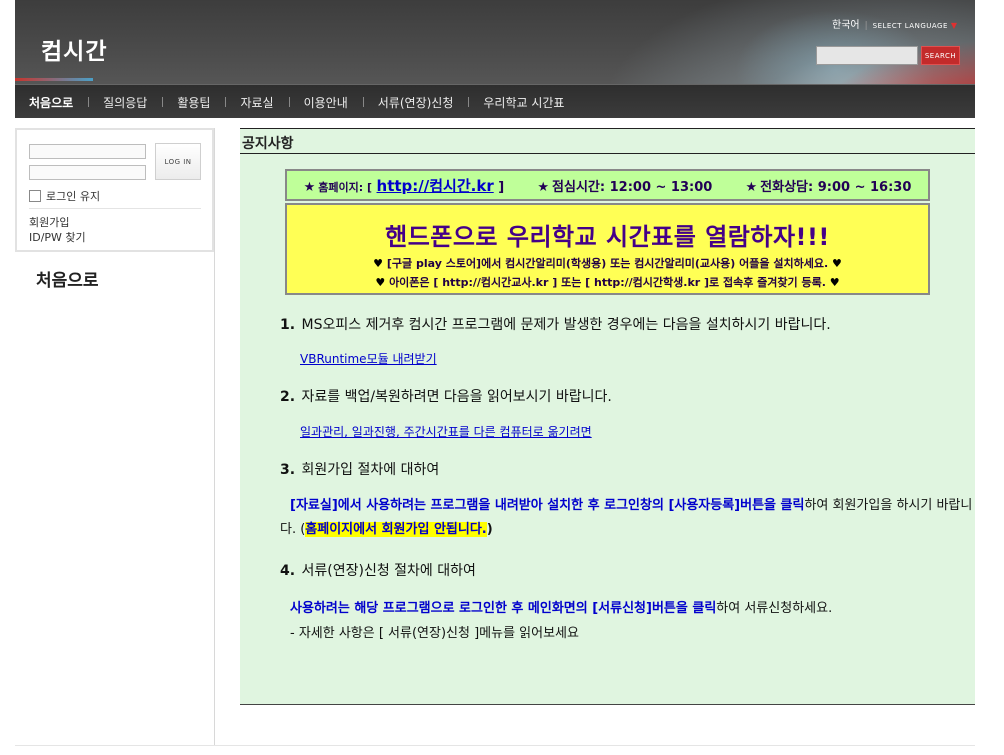 Image resolution: width=1004 pixels, height=755 pixels. Describe the element at coordinates (446, 431) in the screenshot. I see `backup-guide-link: 일과관리, 일과진행, 주간시간표를 다른 컴퓨터로 옮기려면` at that location.